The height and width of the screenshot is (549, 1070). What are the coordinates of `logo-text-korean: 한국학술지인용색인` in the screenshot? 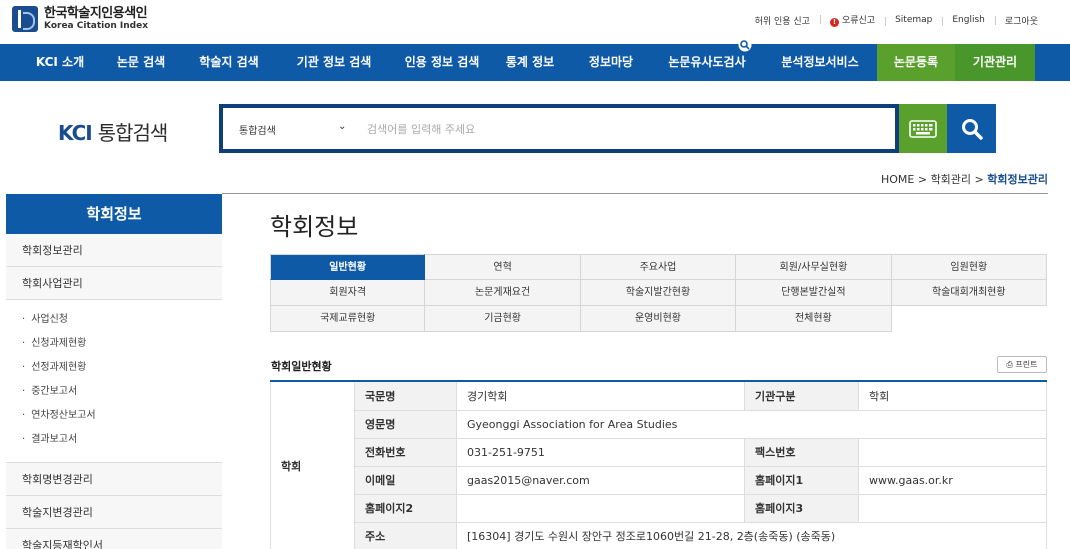 It's located at (96, 13).